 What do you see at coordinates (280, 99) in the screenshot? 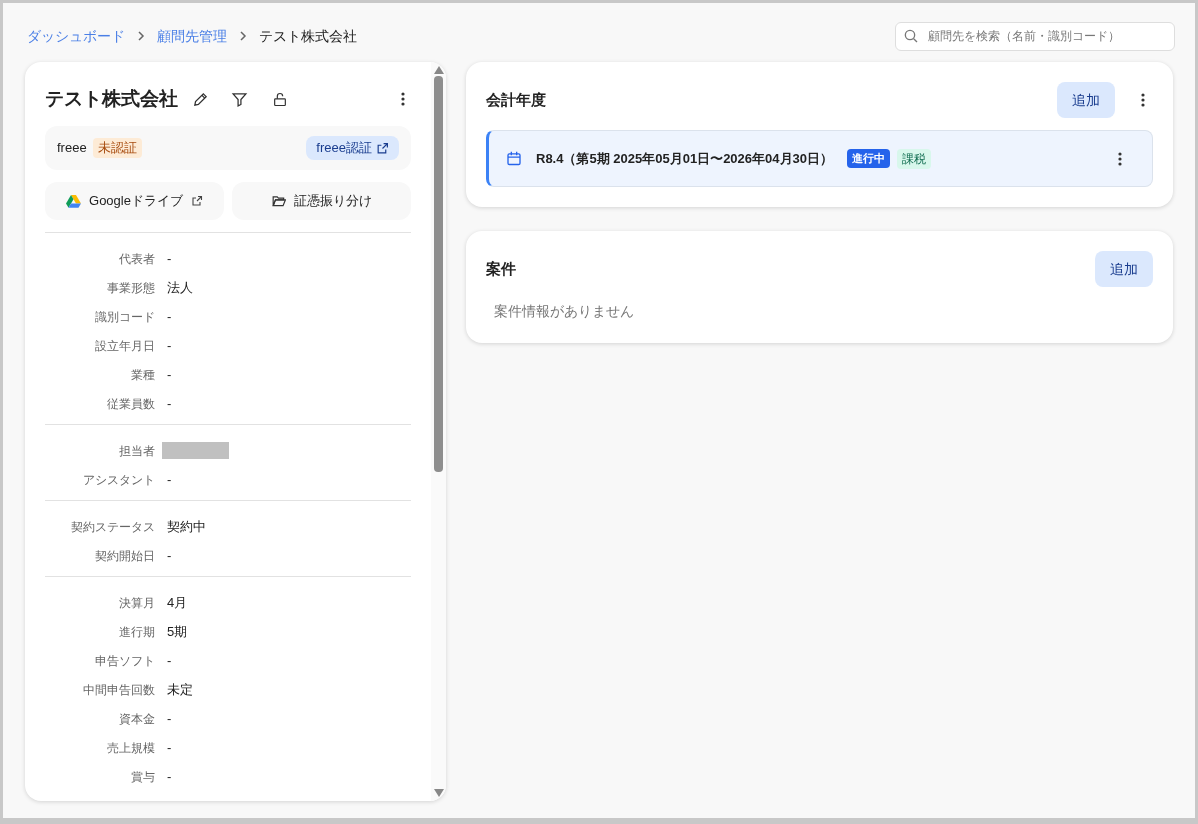
I see `unlock-icon` at bounding box center [280, 99].